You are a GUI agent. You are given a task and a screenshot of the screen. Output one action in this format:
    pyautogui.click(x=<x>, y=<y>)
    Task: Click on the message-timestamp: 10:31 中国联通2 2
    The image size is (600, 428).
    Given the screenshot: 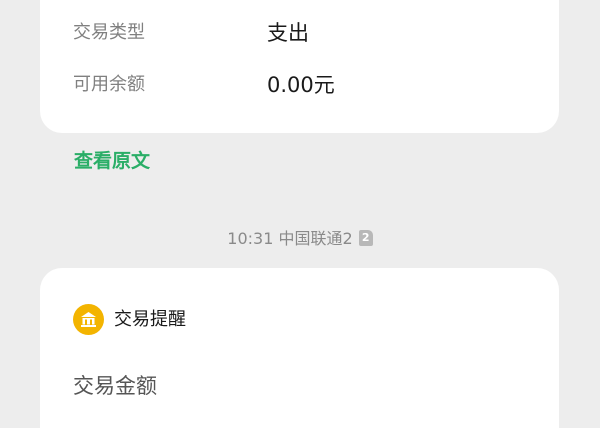 What is the action you would take?
    pyautogui.click(x=300, y=239)
    